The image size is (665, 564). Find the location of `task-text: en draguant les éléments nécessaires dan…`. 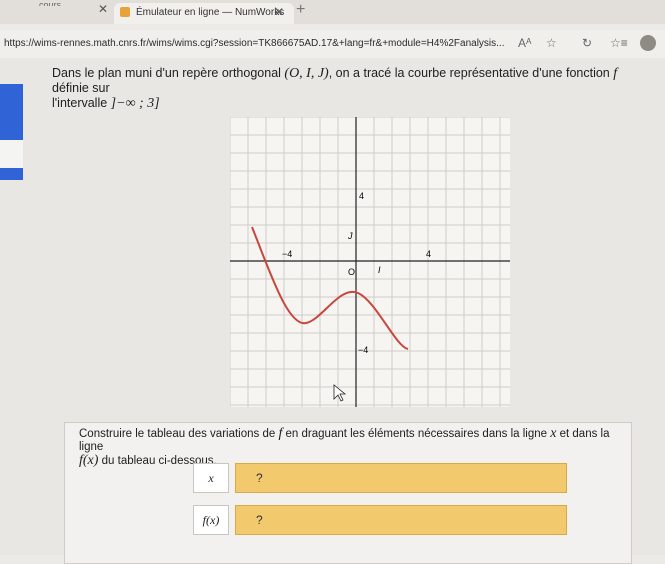

task-text: en draguant les éléments nécessaires dan… is located at coordinates (416, 434).